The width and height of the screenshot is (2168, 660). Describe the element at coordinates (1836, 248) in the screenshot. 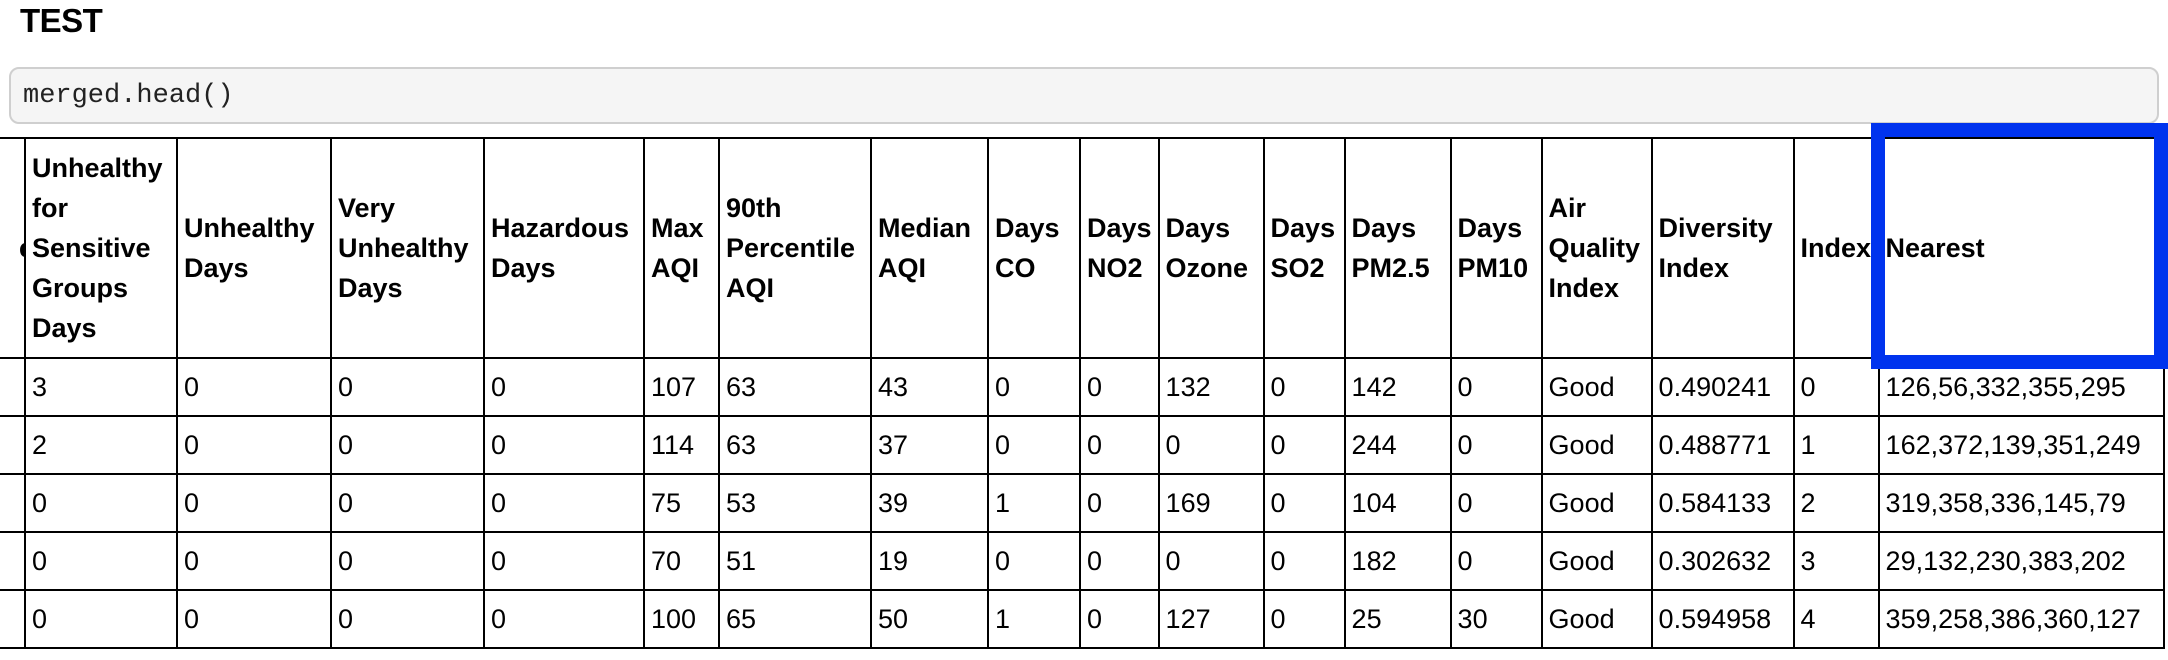

I see `column-header-index: Index` at that location.